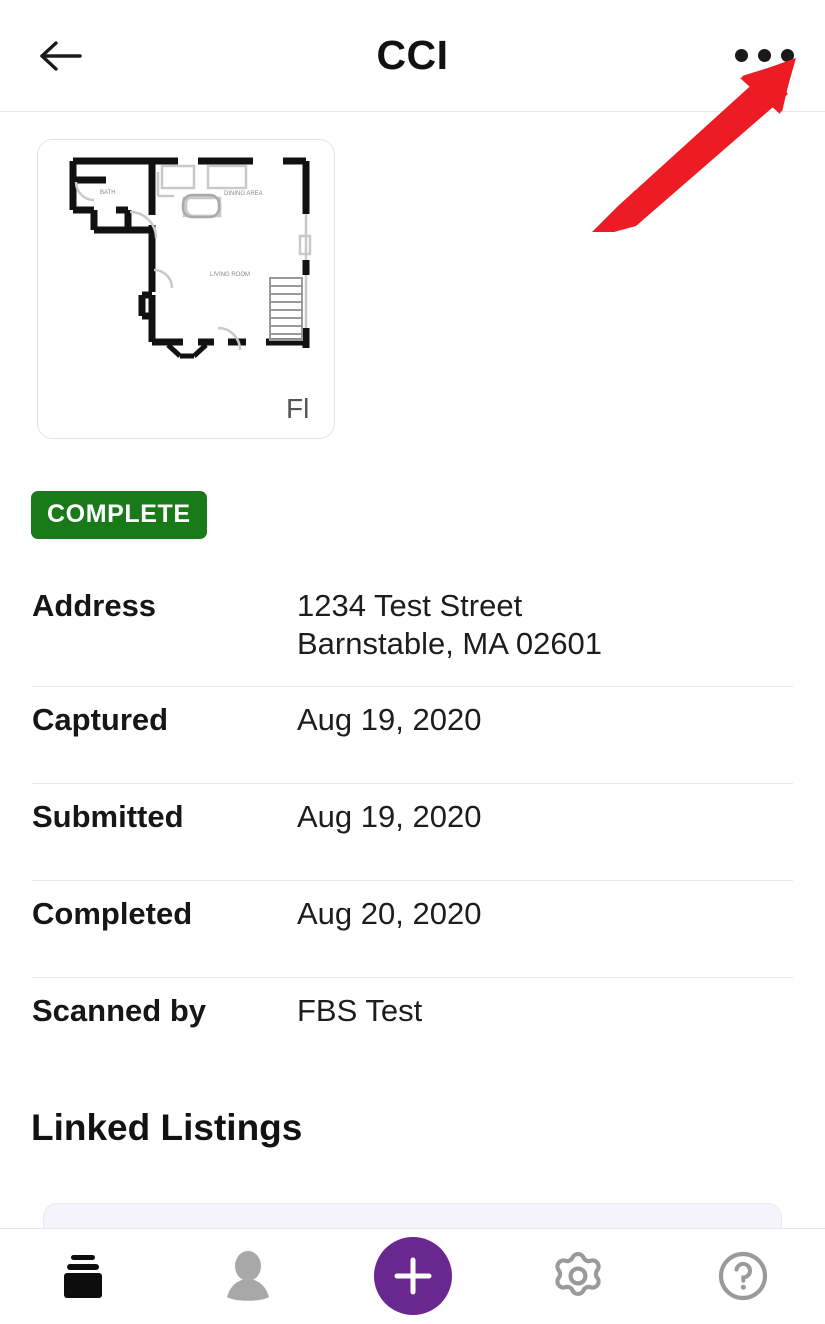  I want to click on detail-label-scanned-by: Scanned by, so click(119, 1010).